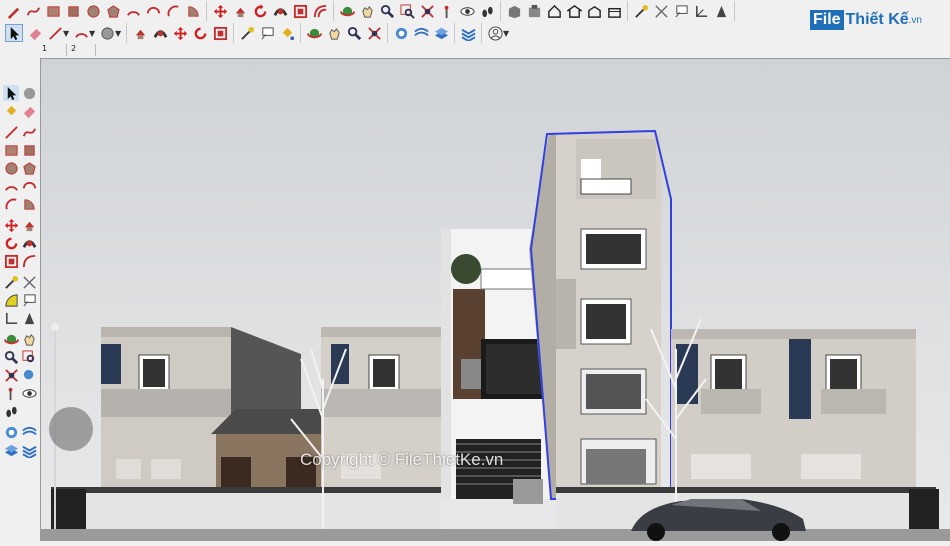  I want to click on extension-icon, so click(534, 11).